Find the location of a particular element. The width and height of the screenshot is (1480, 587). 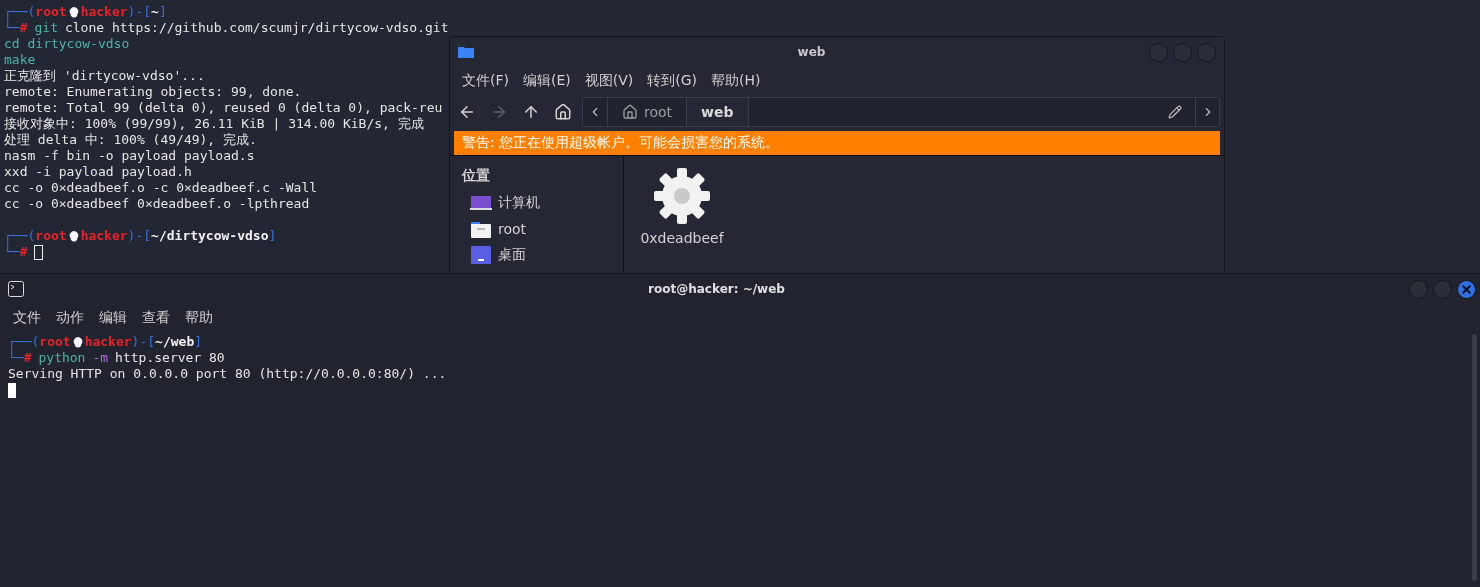

scrollbar is located at coordinates (1474, 457).